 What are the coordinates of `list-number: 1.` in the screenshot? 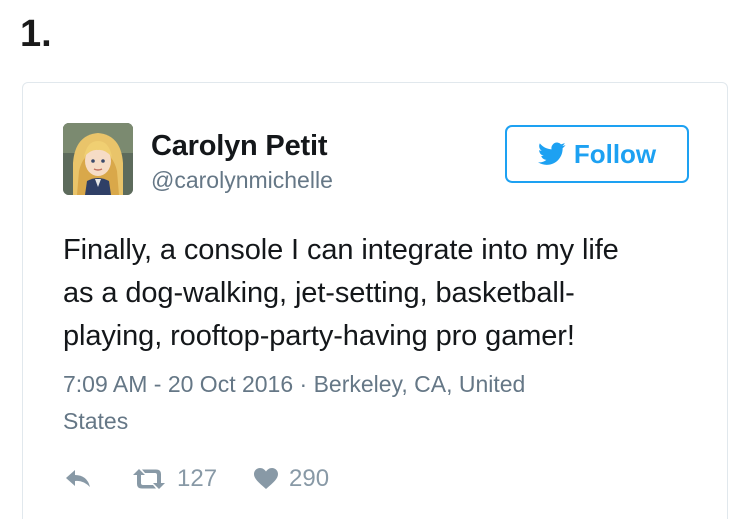 It's located at (36, 34).